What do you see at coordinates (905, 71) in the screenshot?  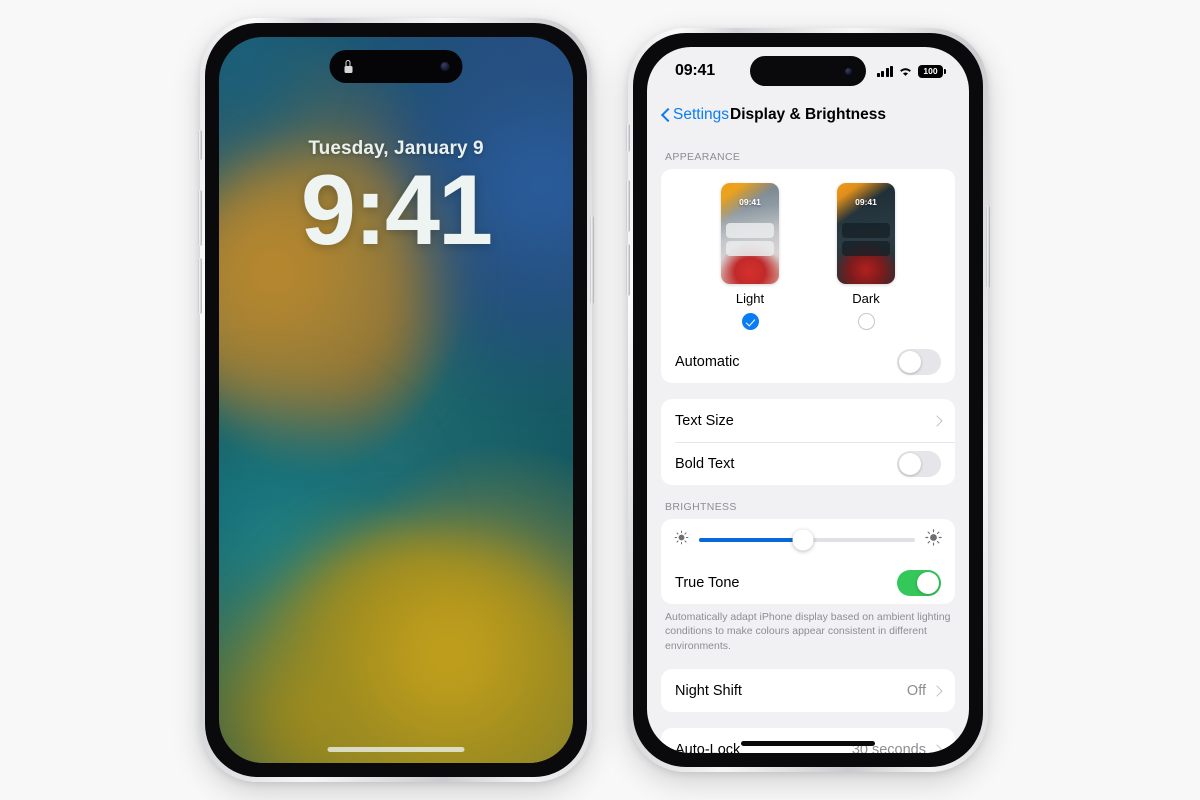 I see `wifi-icon` at bounding box center [905, 71].